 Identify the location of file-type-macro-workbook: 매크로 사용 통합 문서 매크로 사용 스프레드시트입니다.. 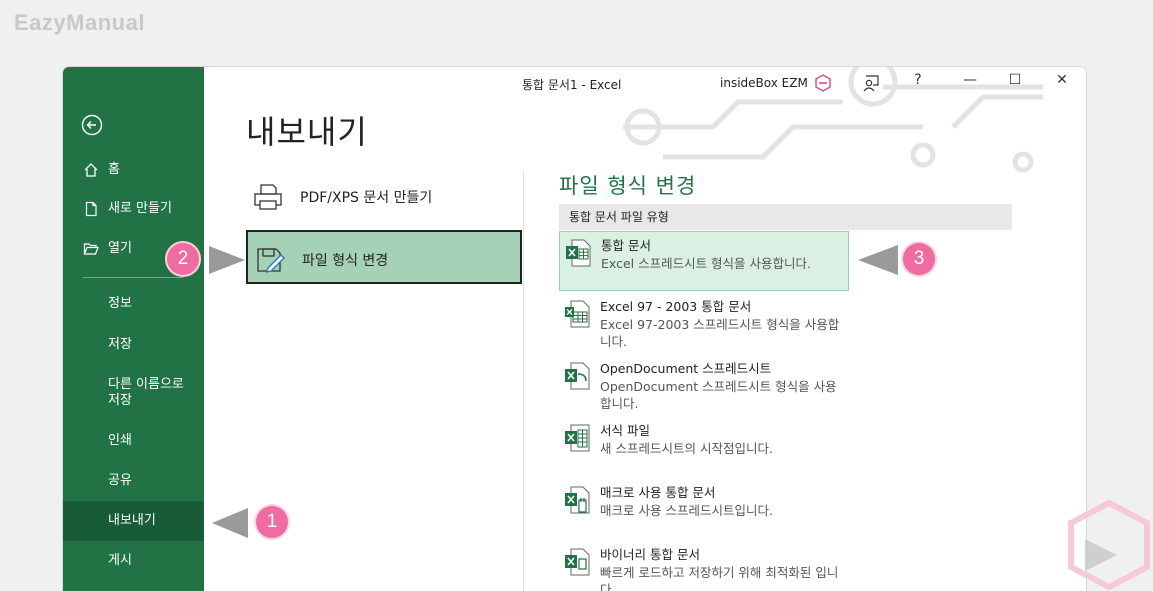
(704, 509).